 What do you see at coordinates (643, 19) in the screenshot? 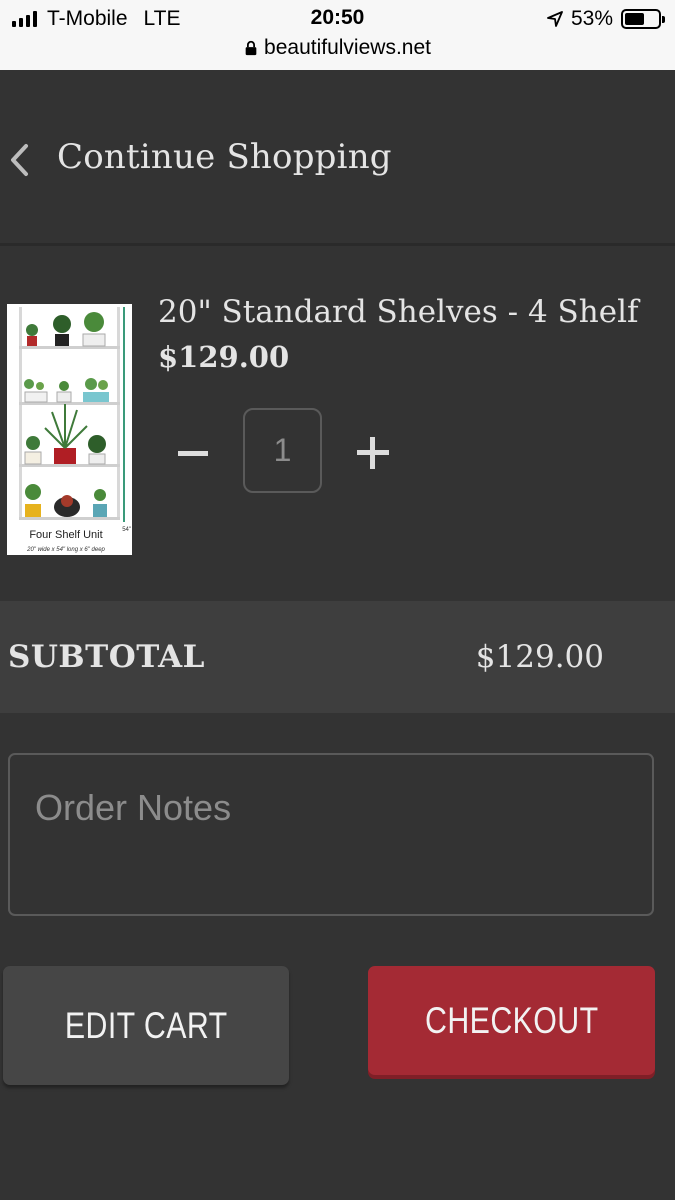
I see `battery-icon` at bounding box center [643, 19].